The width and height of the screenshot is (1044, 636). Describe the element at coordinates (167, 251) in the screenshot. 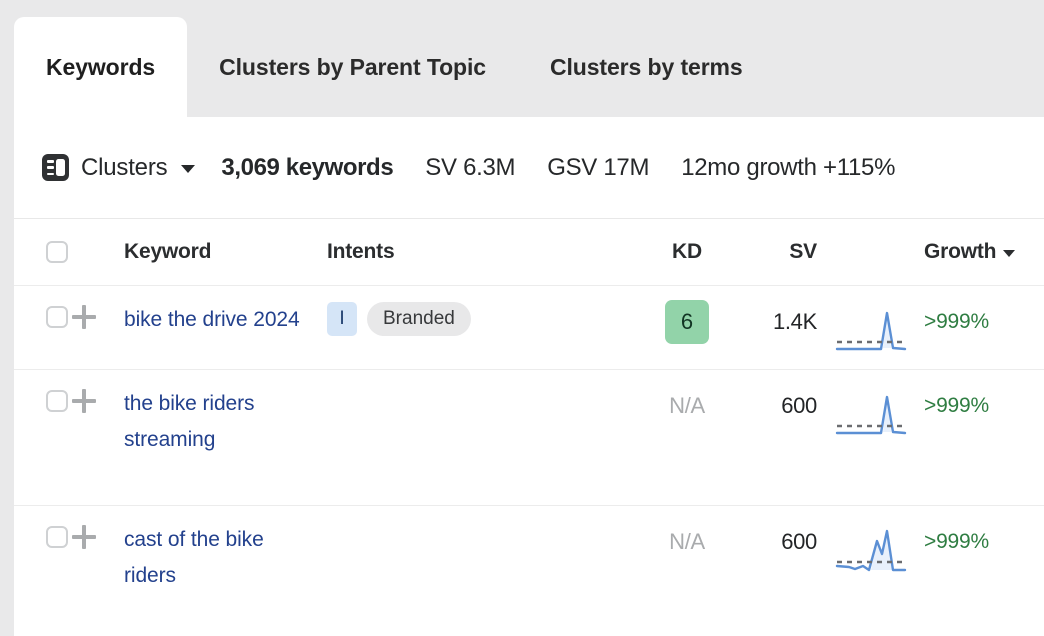

I see `column-header-keyword: Keyword` at that location.